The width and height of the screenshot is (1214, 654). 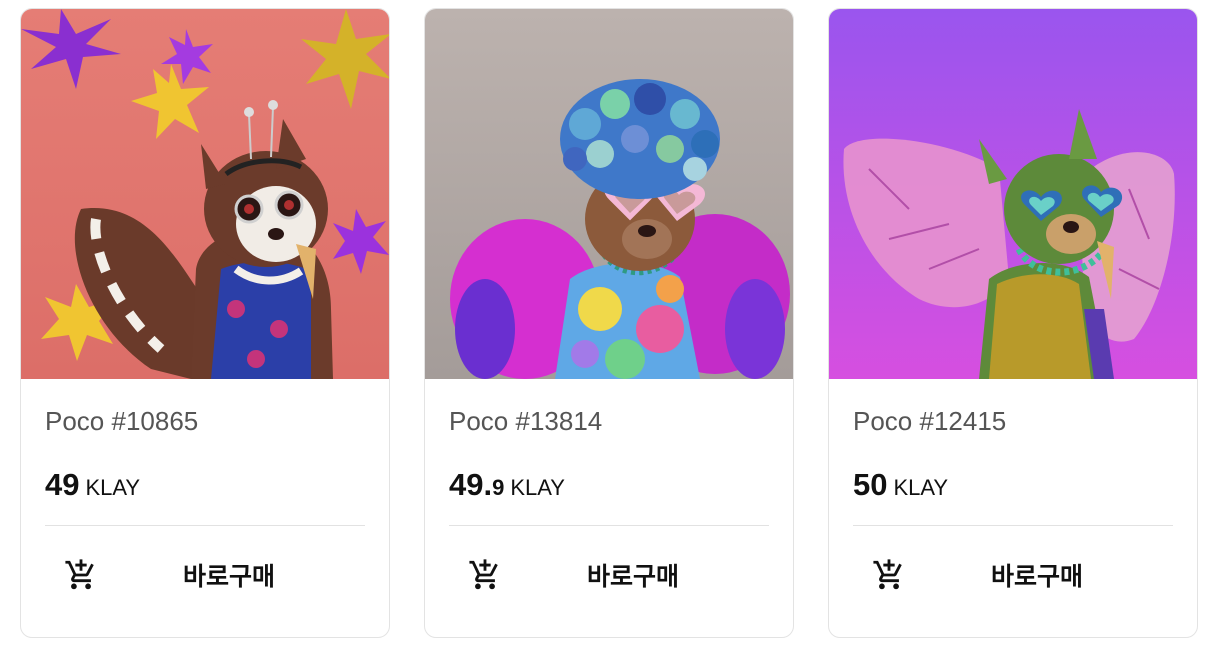 I want to click on price-value: 49., so click(x=471, y=484).